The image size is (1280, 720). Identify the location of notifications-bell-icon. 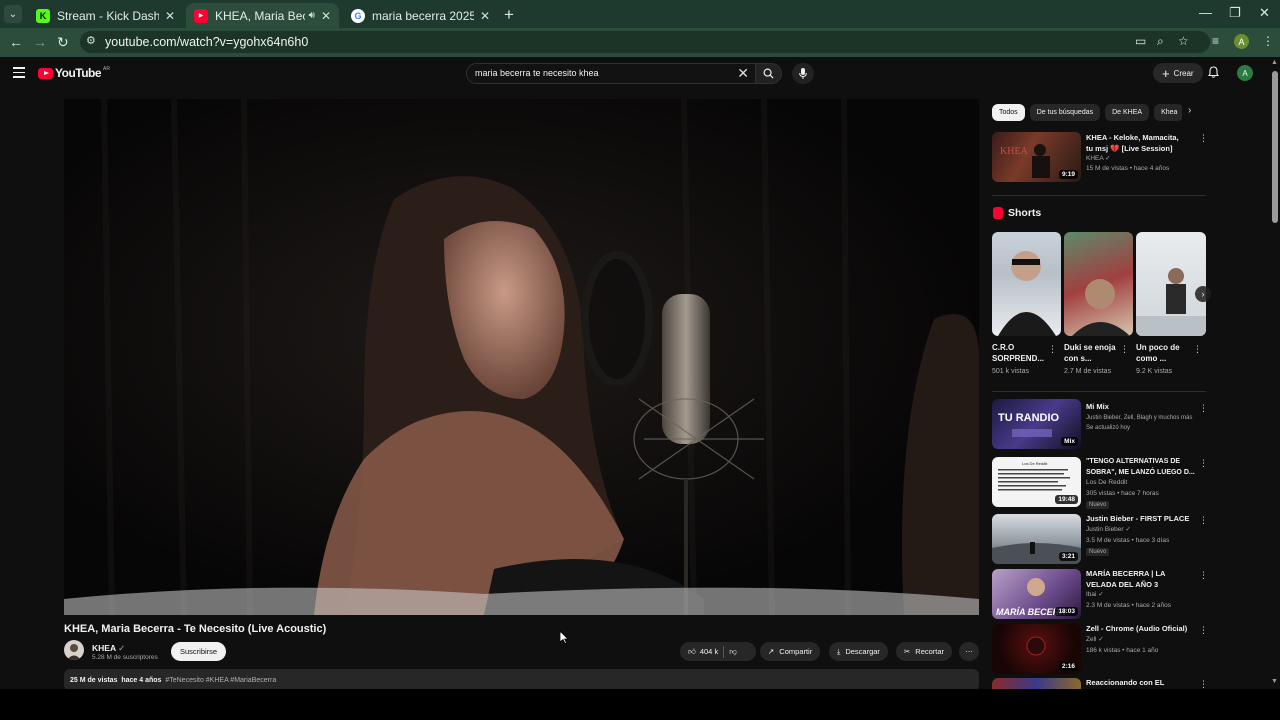
(1213, 74).